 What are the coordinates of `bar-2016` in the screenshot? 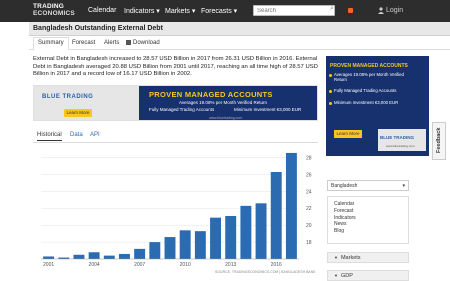 It's located at (276, 215).